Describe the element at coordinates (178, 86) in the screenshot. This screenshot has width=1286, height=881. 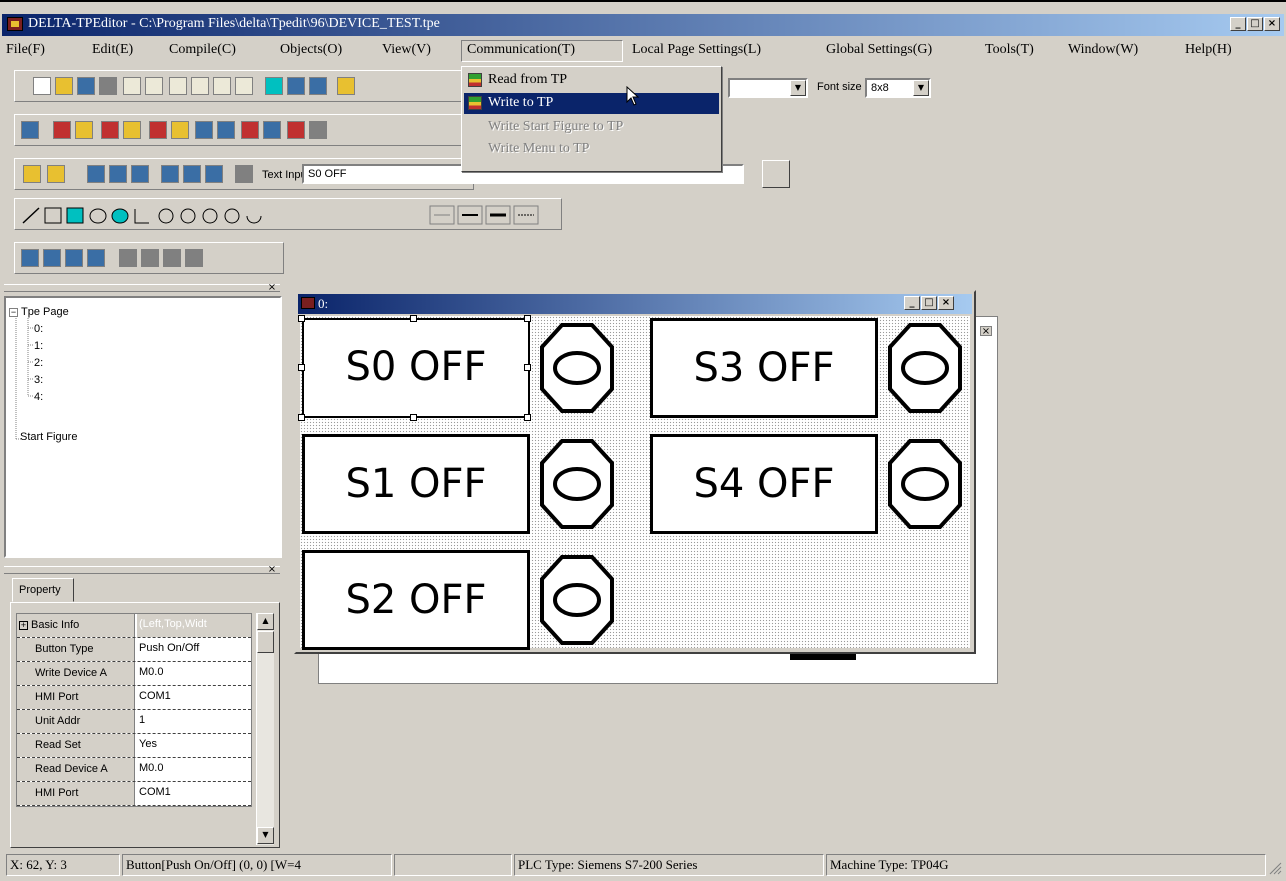
I see `delete-icon` at that location.